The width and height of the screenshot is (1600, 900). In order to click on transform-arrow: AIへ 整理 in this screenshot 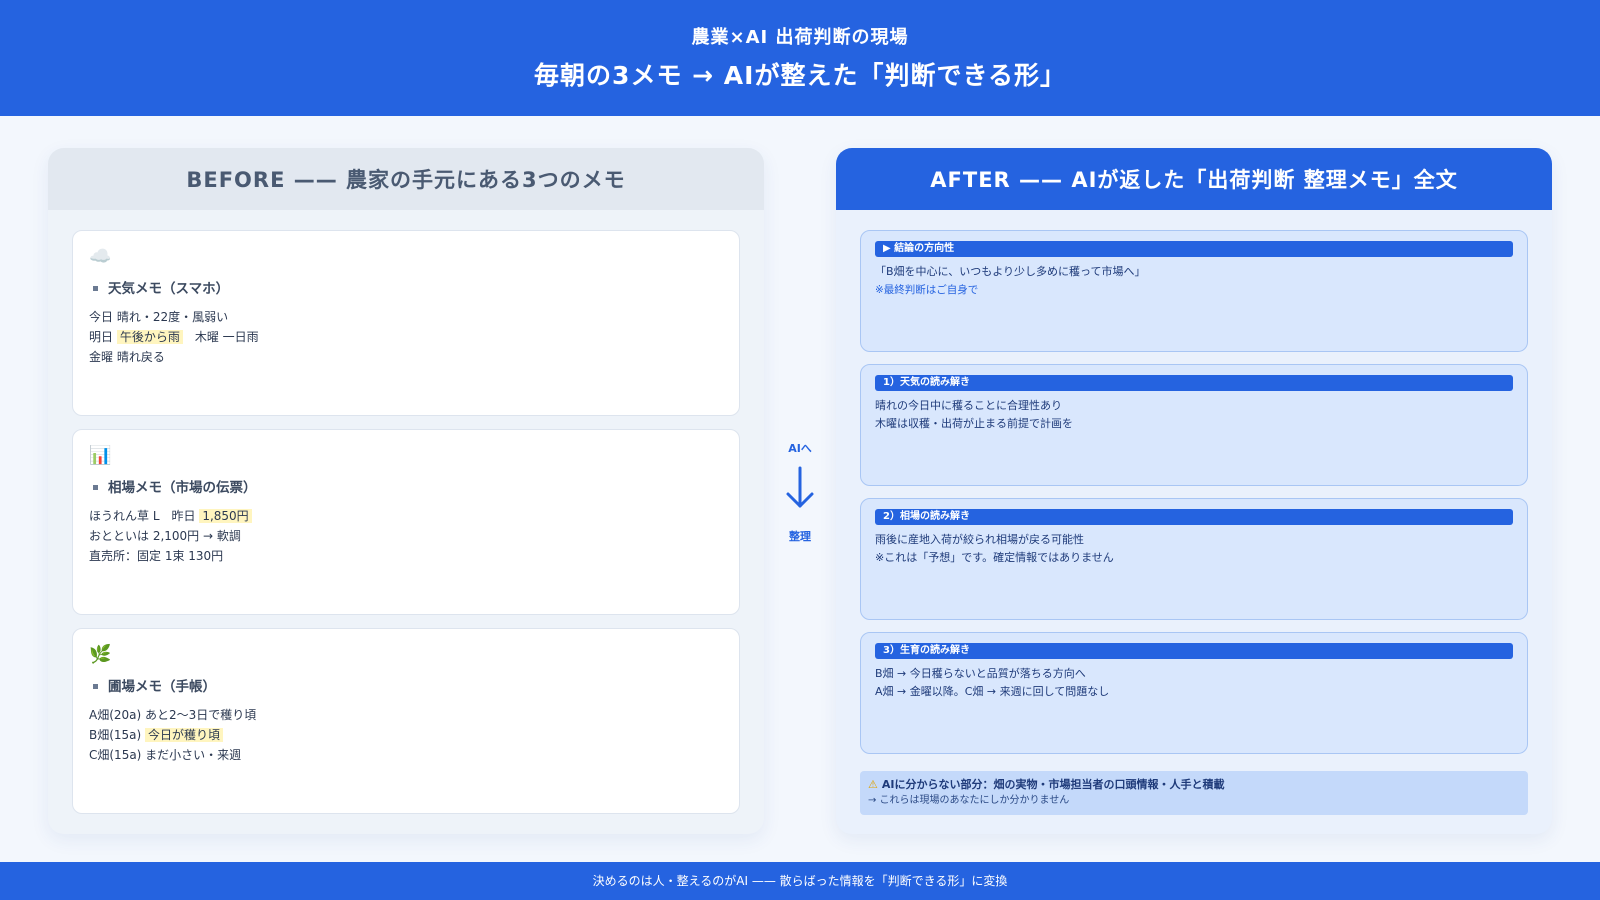, I will do `click(800, 492)`.